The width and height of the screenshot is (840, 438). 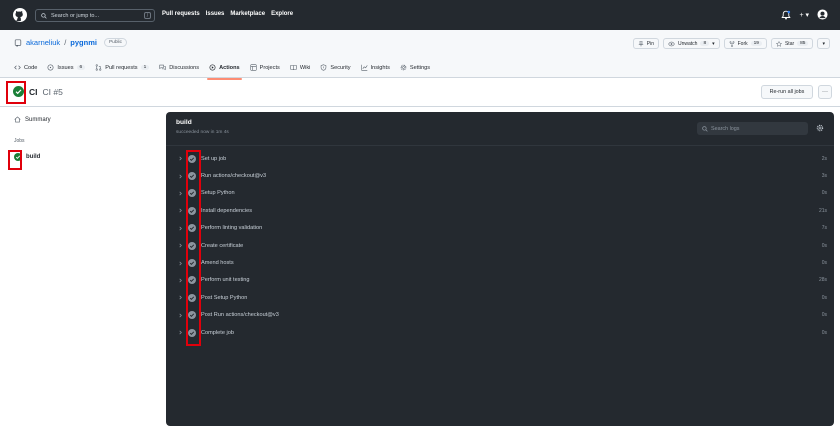 What do you see at coordinates (824, 228) in the screenshot?
I see `step-duration: 7s` at bounding box center [824, 228].